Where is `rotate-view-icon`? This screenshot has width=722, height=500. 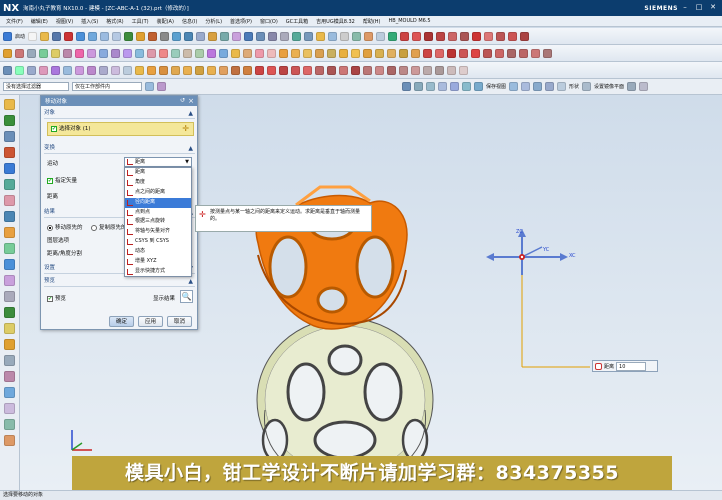
rotate-view-icon is located at coordinates (285, 36).